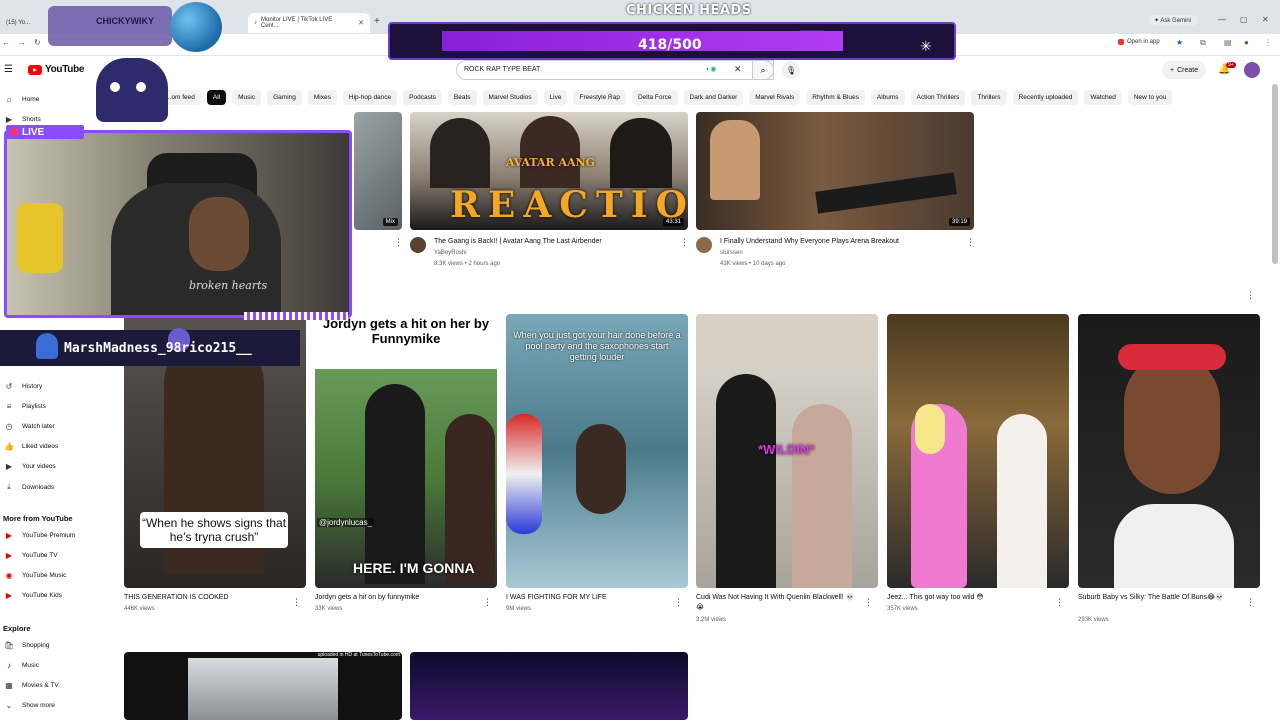 Image resolution: width=1280 pixels, height=720 pixels. What do you see at coordinates (216, 97) in the screenshot?
I see `chip-all: All` at bounding box center [216, 97].